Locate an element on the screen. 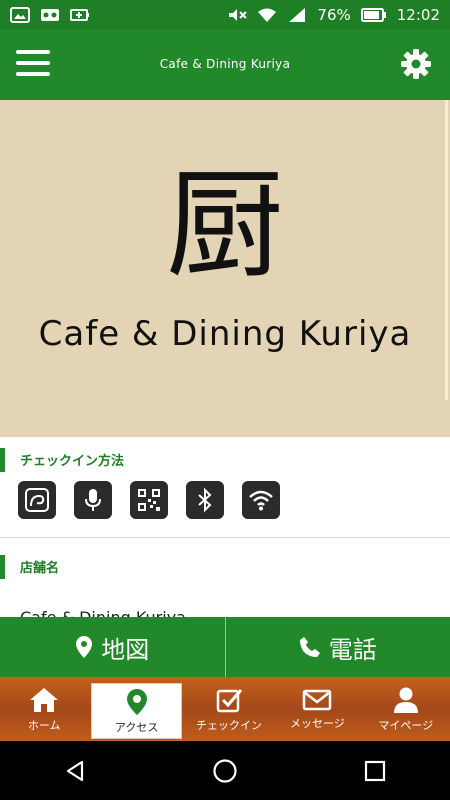 This screenshot has height=800, width=450. phone-button: 電話 is located at coordinates (337, 647).